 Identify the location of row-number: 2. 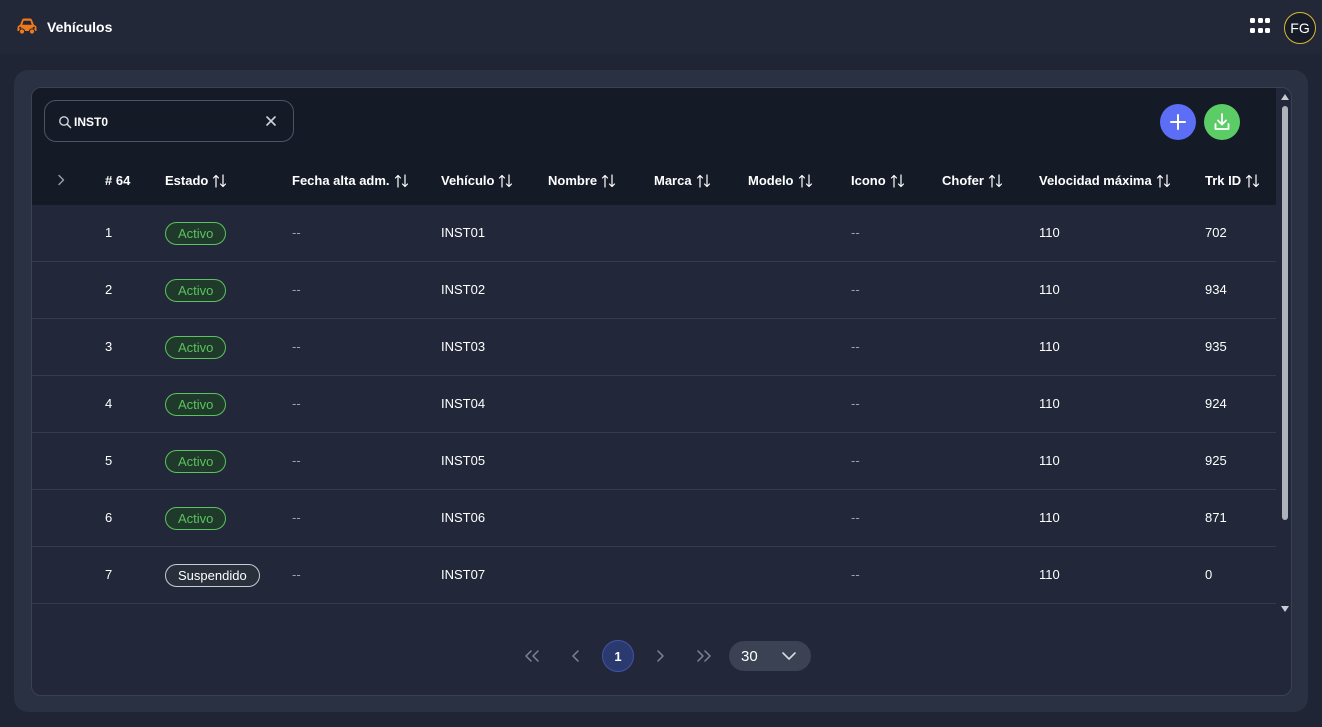
(109, 289).